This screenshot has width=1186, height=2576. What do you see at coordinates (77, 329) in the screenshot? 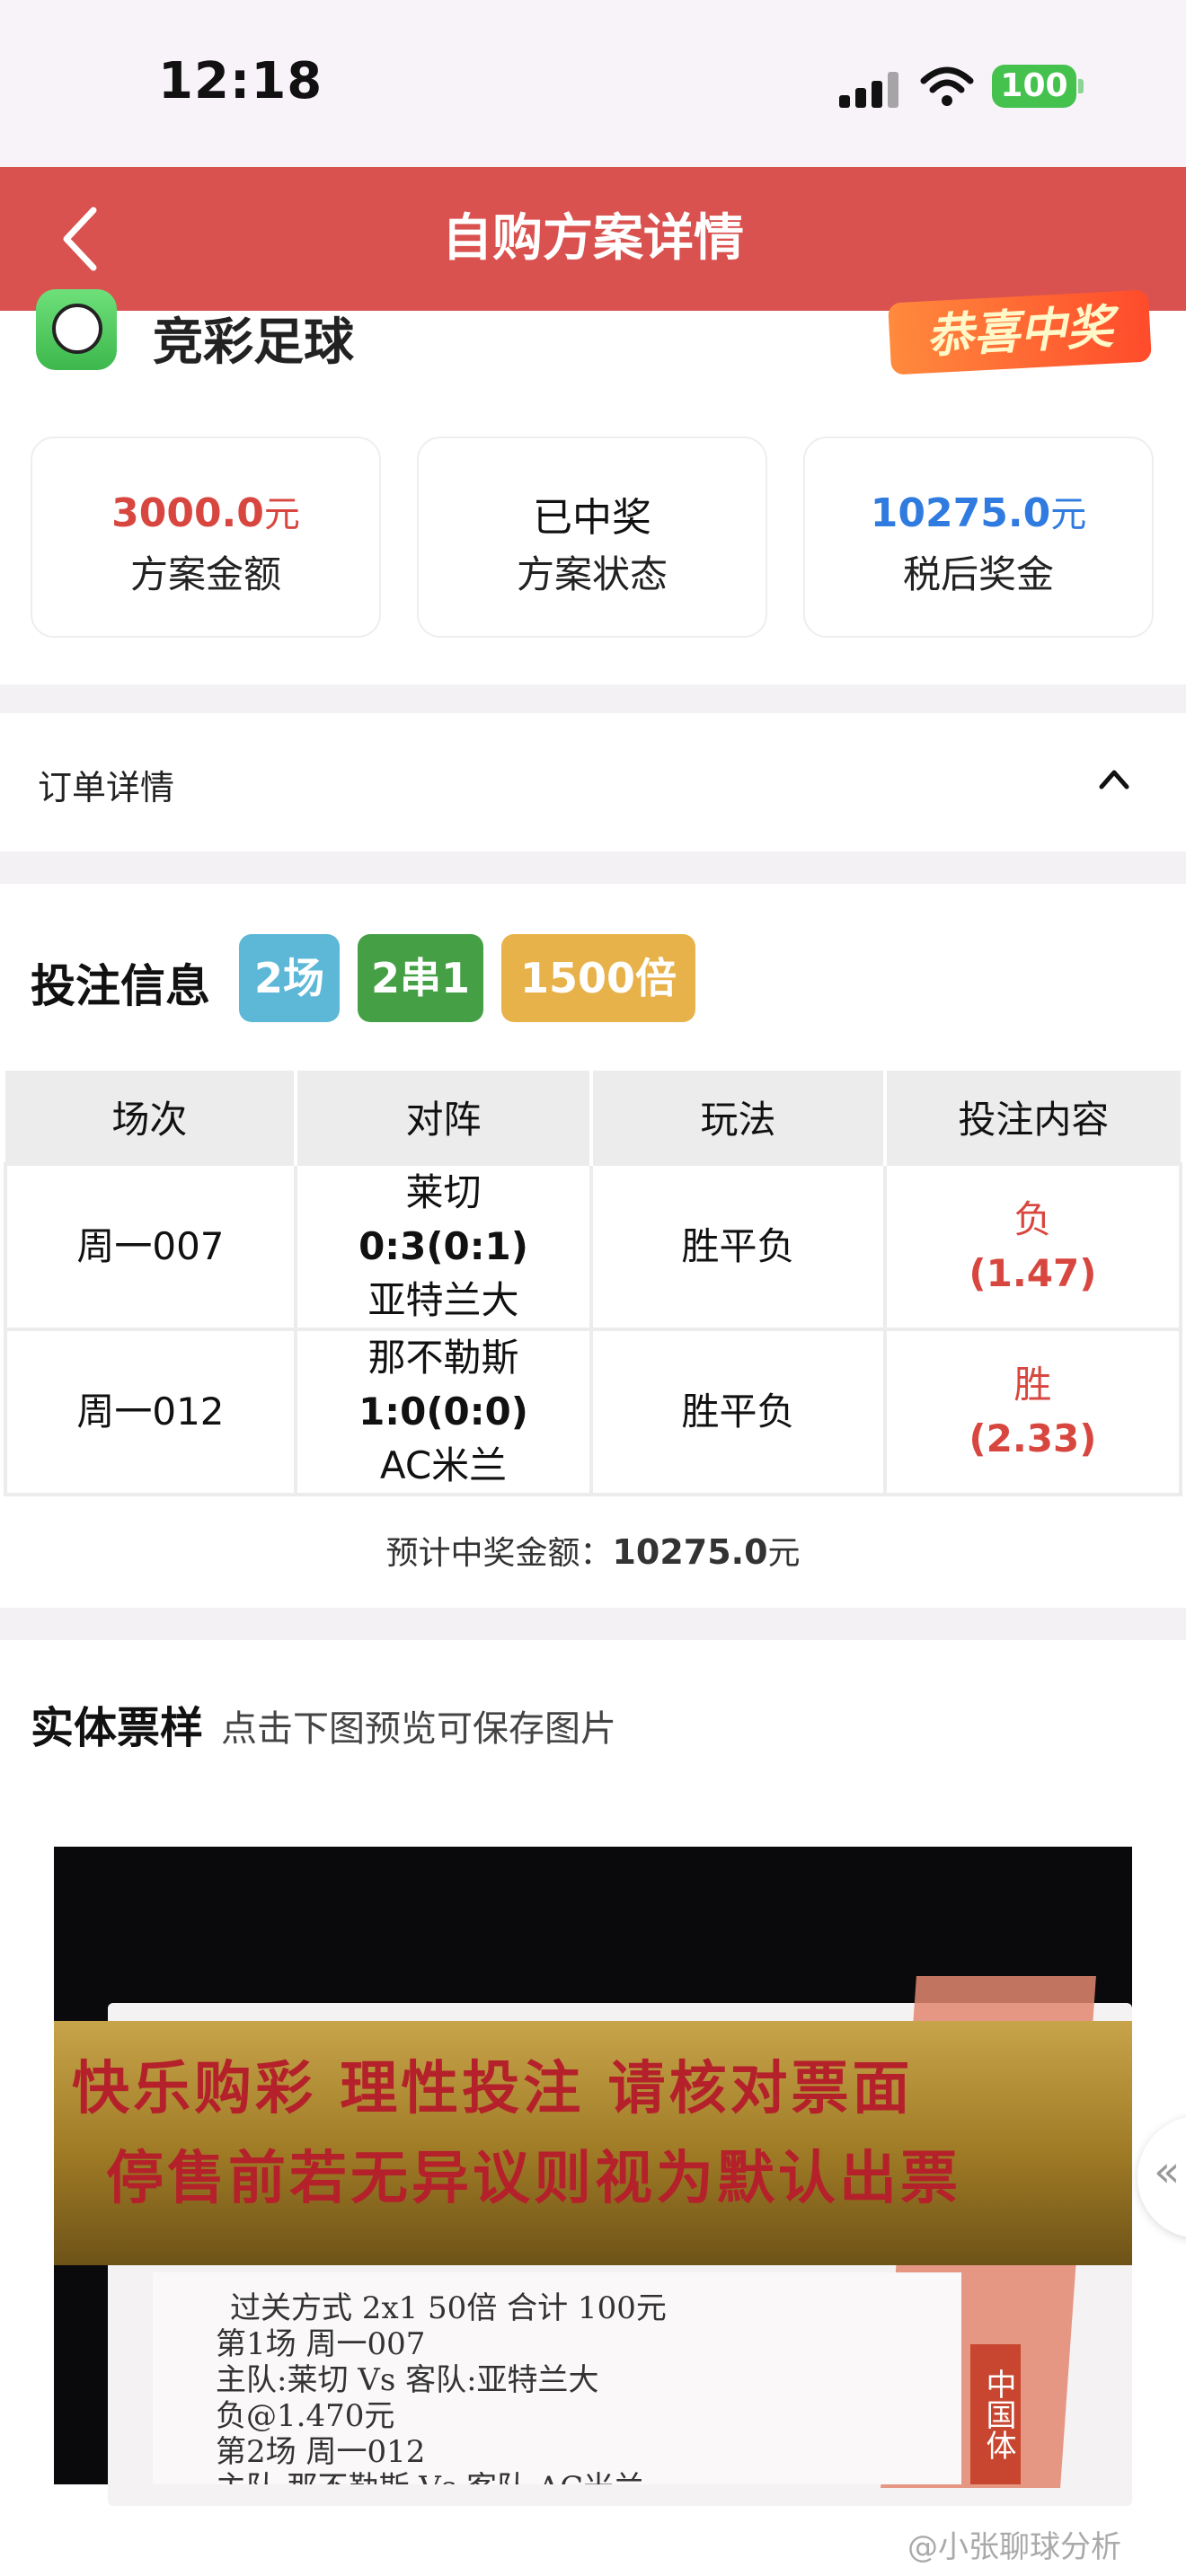
I see `football-icon` at bounding box center [77, 329].